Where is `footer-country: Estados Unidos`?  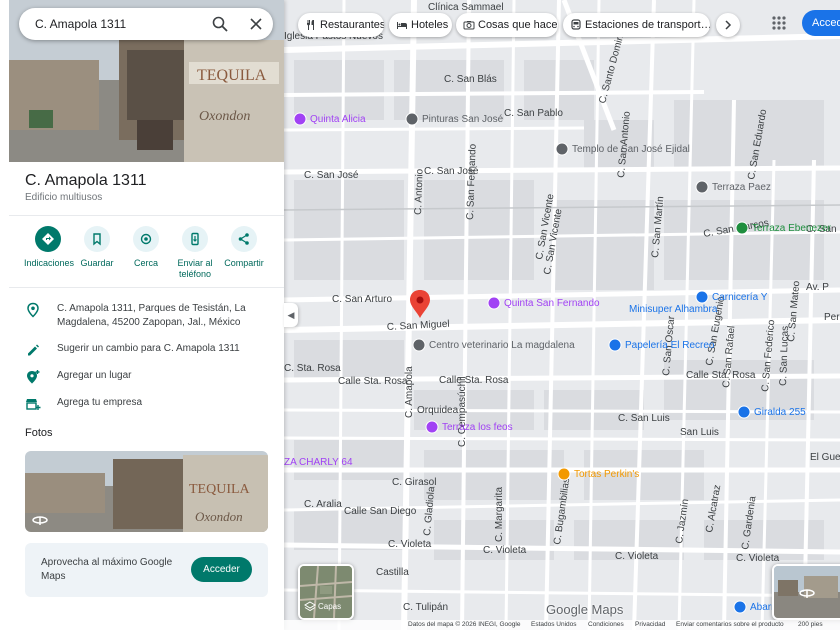
footer-country: Estados Unidos is located at coordinates (554, 624).